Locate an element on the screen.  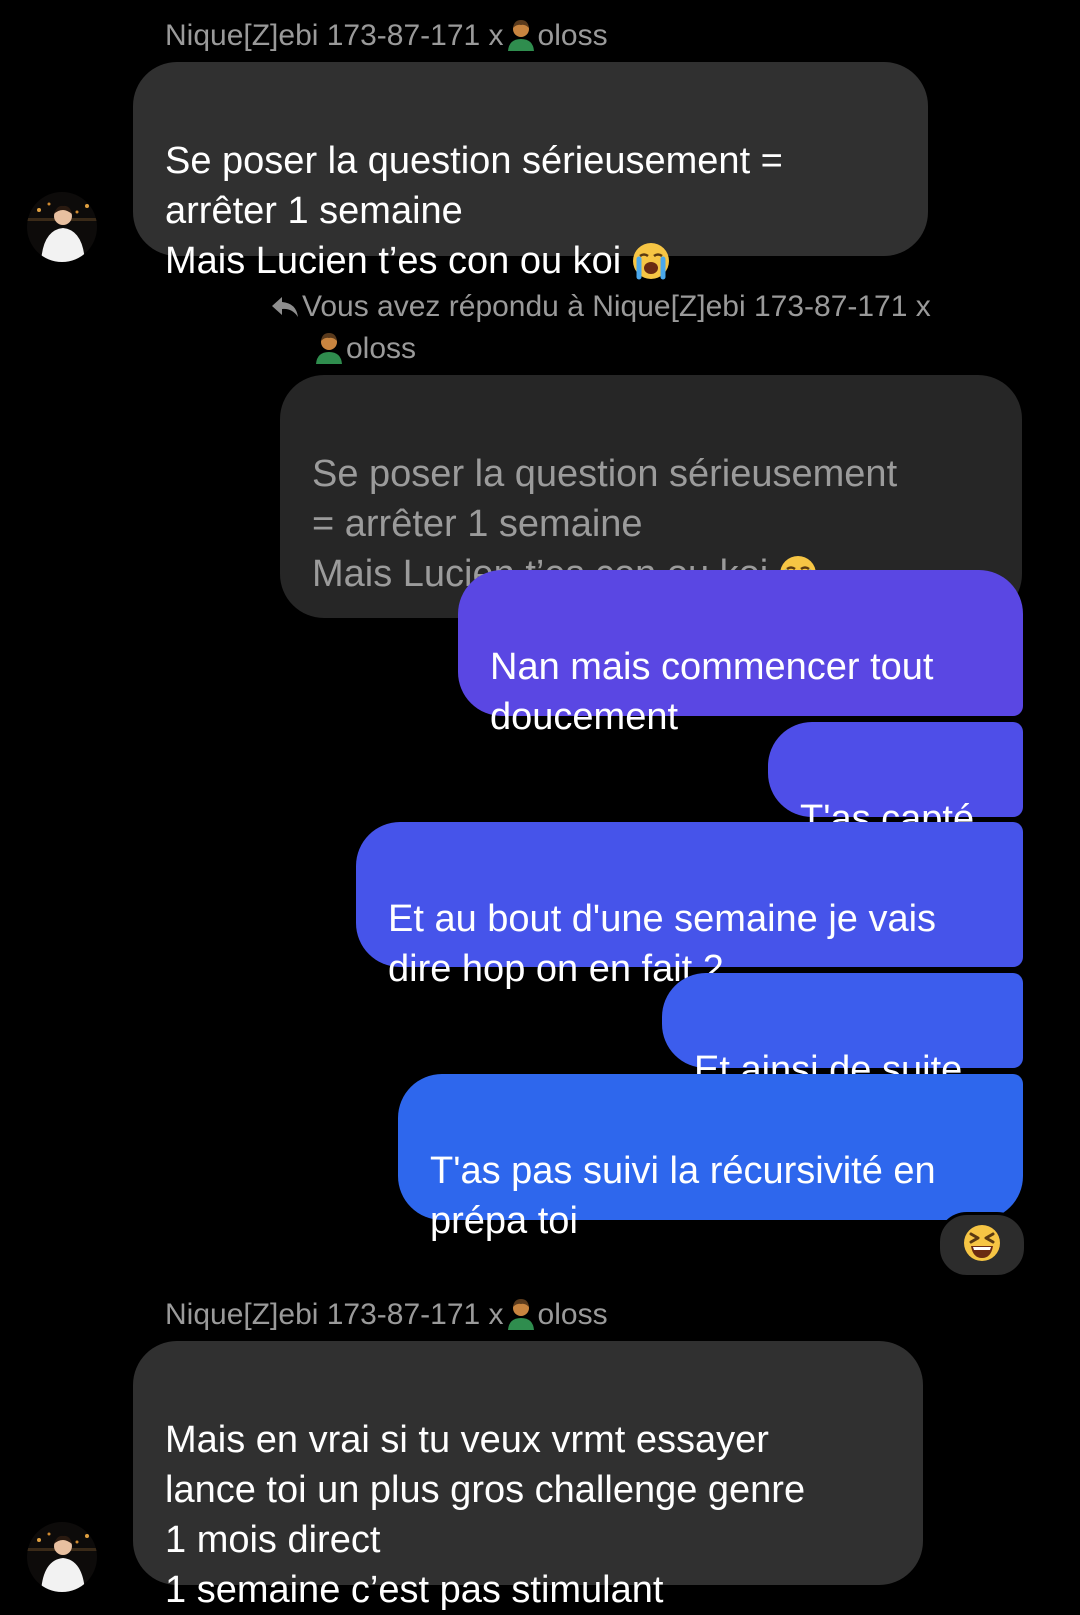
outgoing-message-bubble: T'as capté is located at coordinates (895, 781).